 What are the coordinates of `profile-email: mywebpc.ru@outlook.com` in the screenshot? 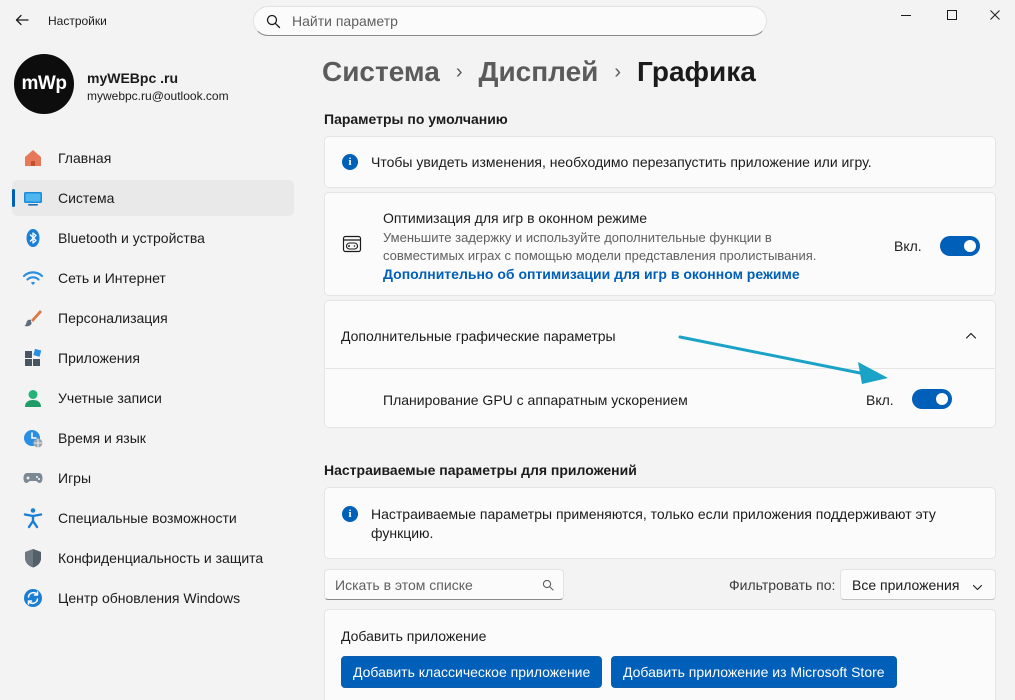 It's located at (158, 96).